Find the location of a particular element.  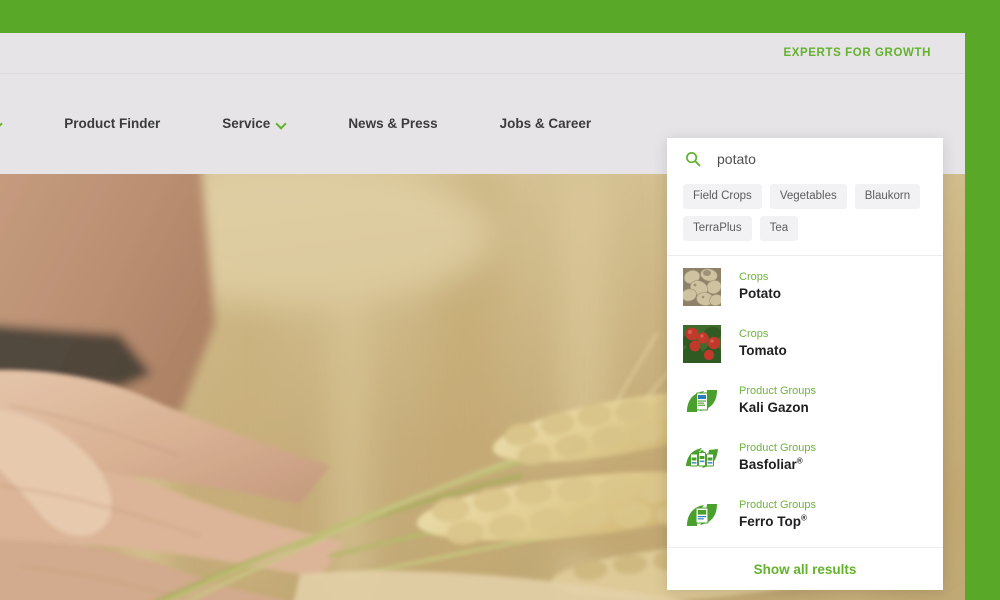

filter-chip-blaukorn: Blaukorn is located at coordinates (887, 196).